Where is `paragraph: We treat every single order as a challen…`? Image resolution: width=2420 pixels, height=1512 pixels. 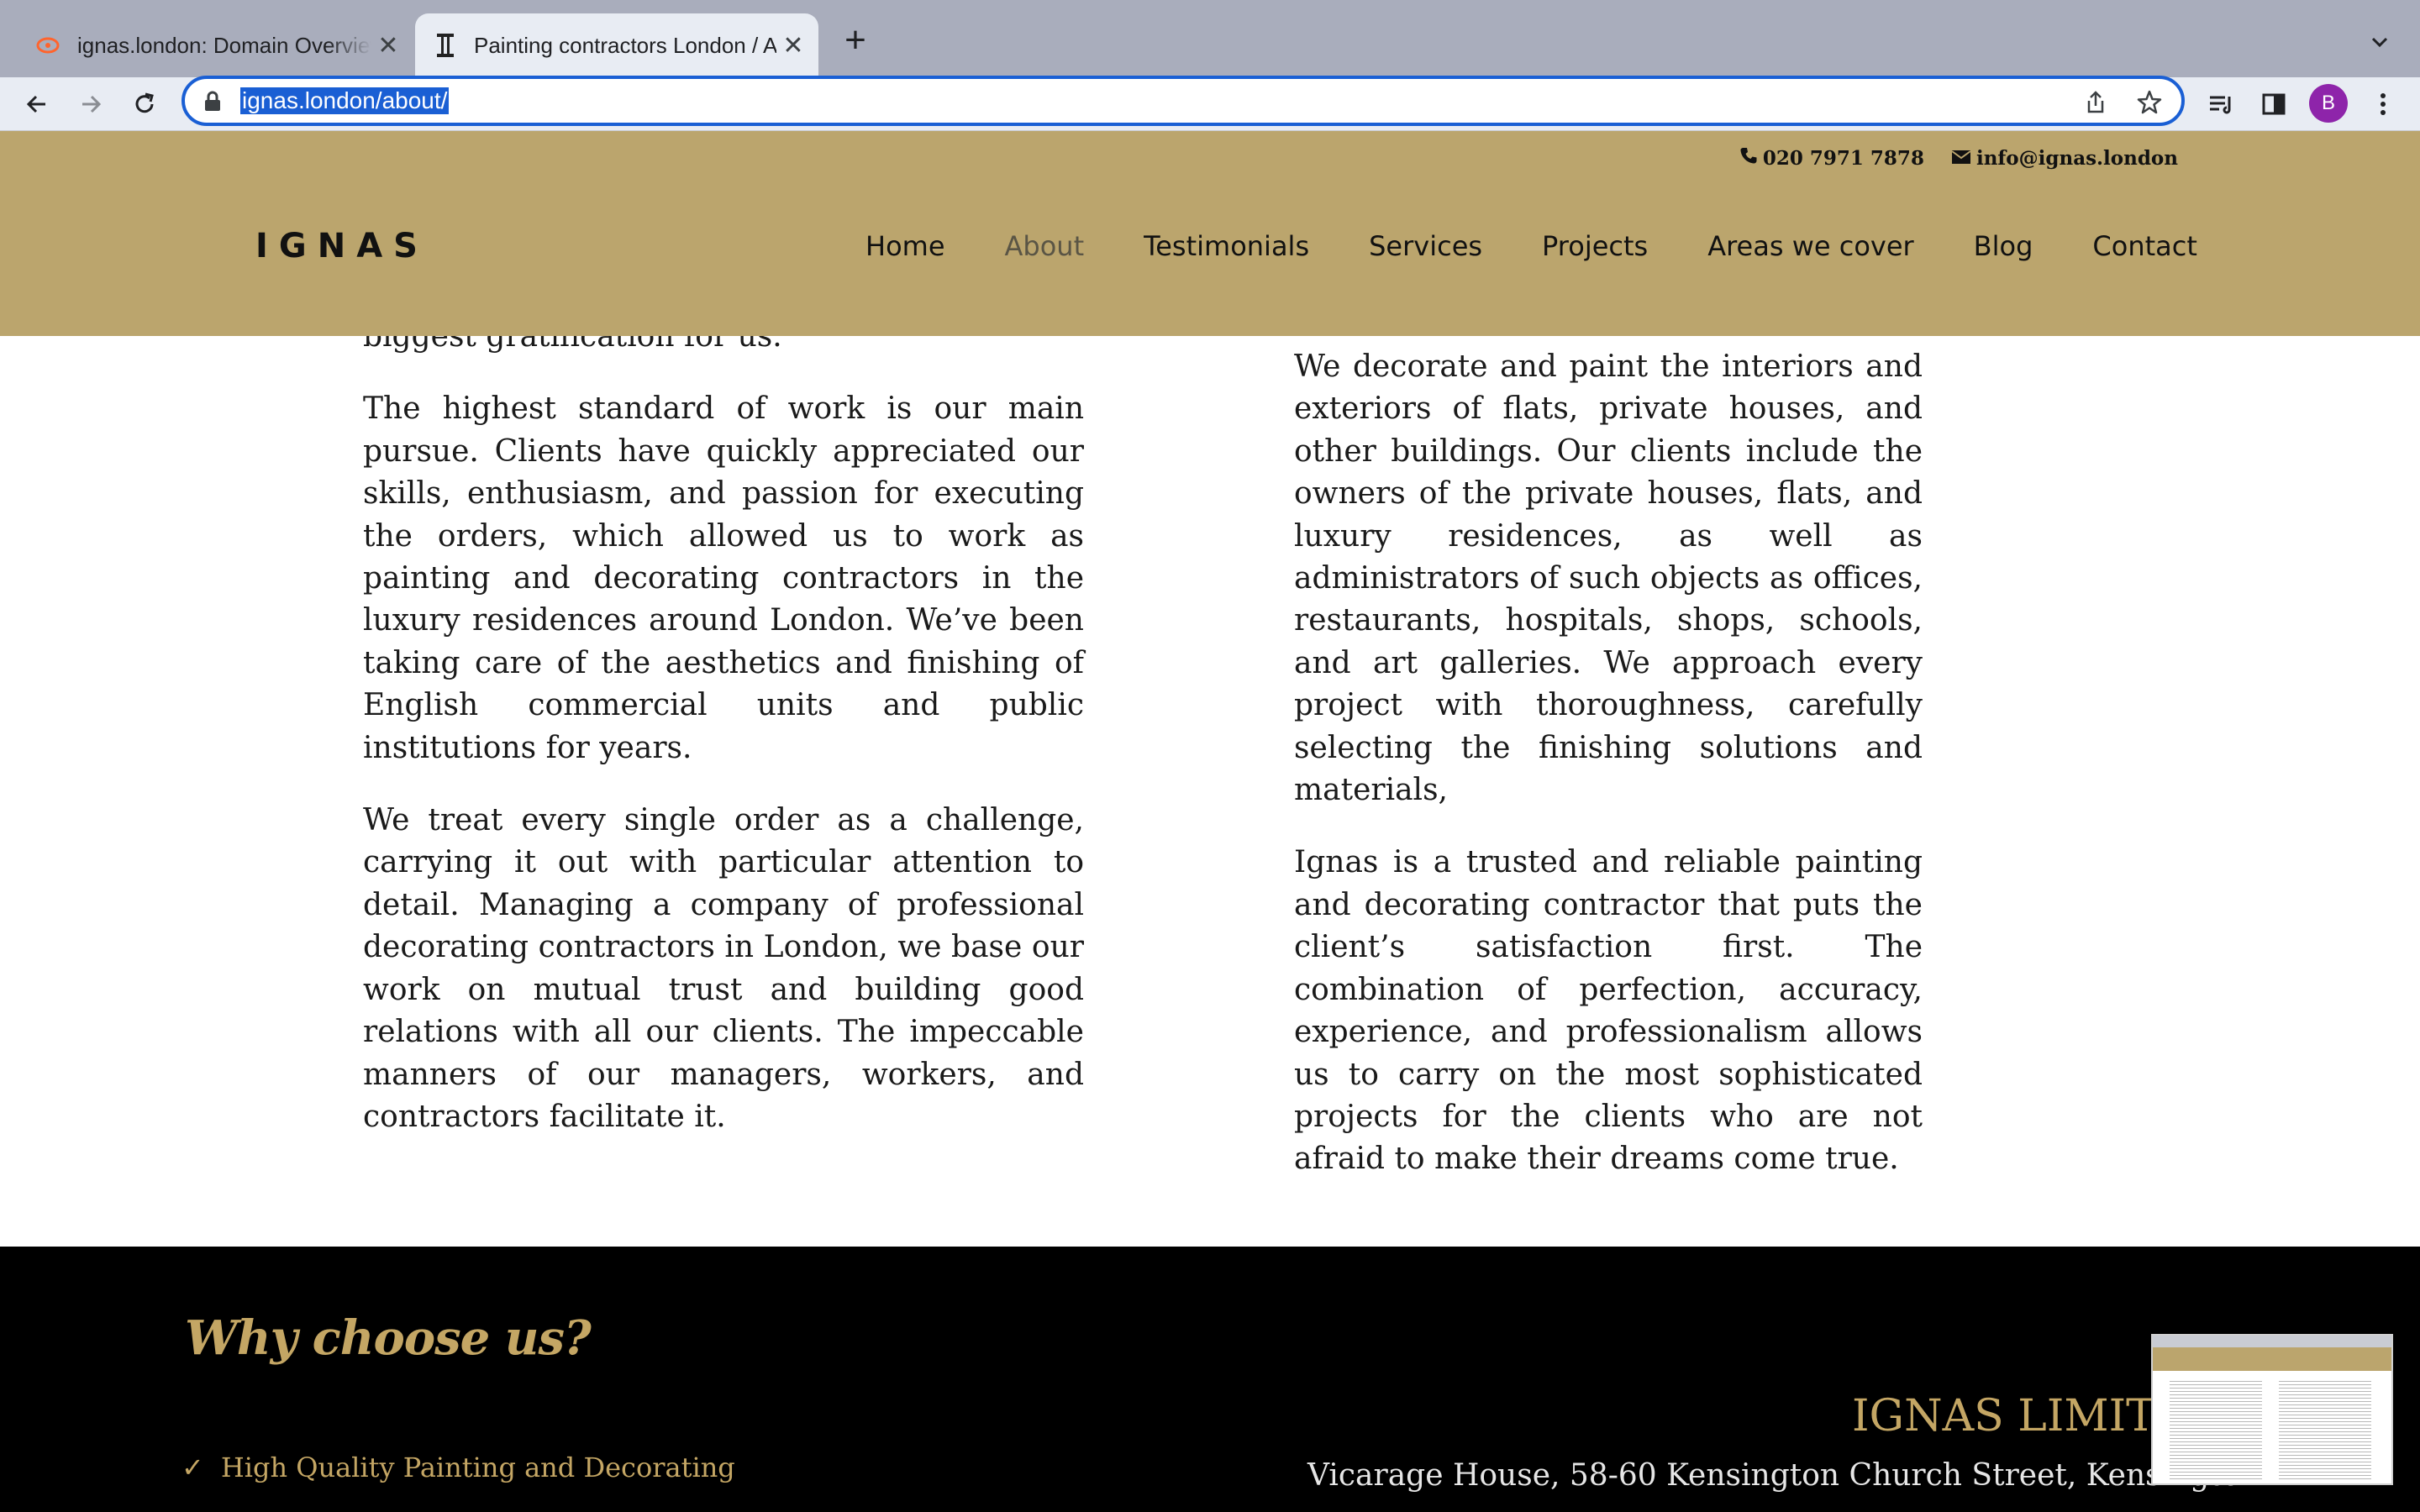 paragraph: We treat every single order as a challen… is located at coordinates (723, 968).